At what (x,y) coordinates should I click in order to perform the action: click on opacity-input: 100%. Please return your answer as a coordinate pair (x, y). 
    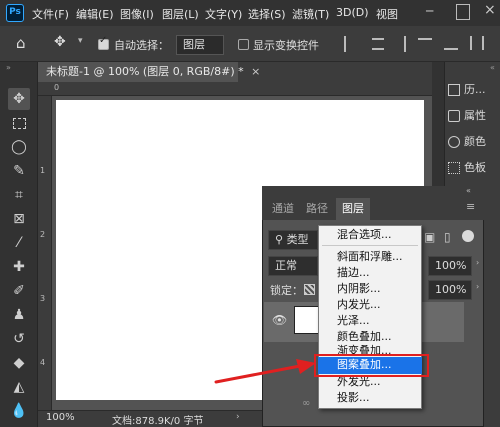
    Looking at the image, I should click on (450, 266).